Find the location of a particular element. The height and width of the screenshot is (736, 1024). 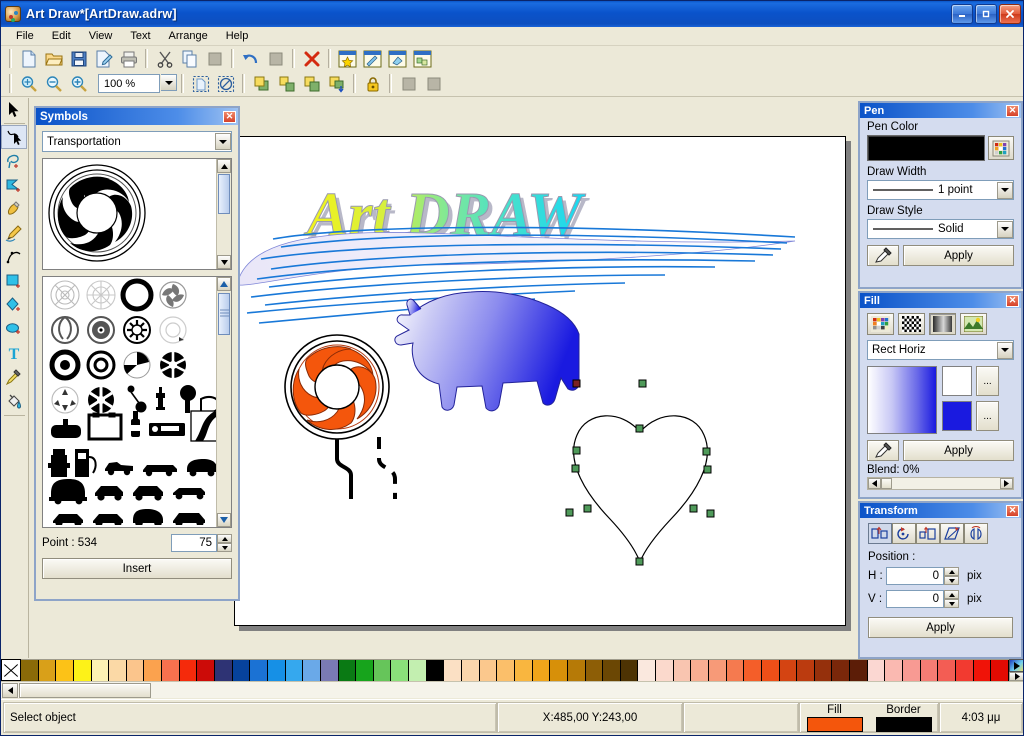

pen-apply-button: Apply is located at coordinates (958, 255).